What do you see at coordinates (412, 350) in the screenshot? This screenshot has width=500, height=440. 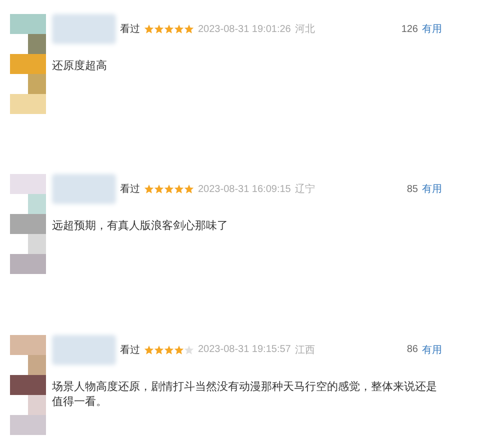 I see `vote-count: 86` at bounding box center [412, 350].